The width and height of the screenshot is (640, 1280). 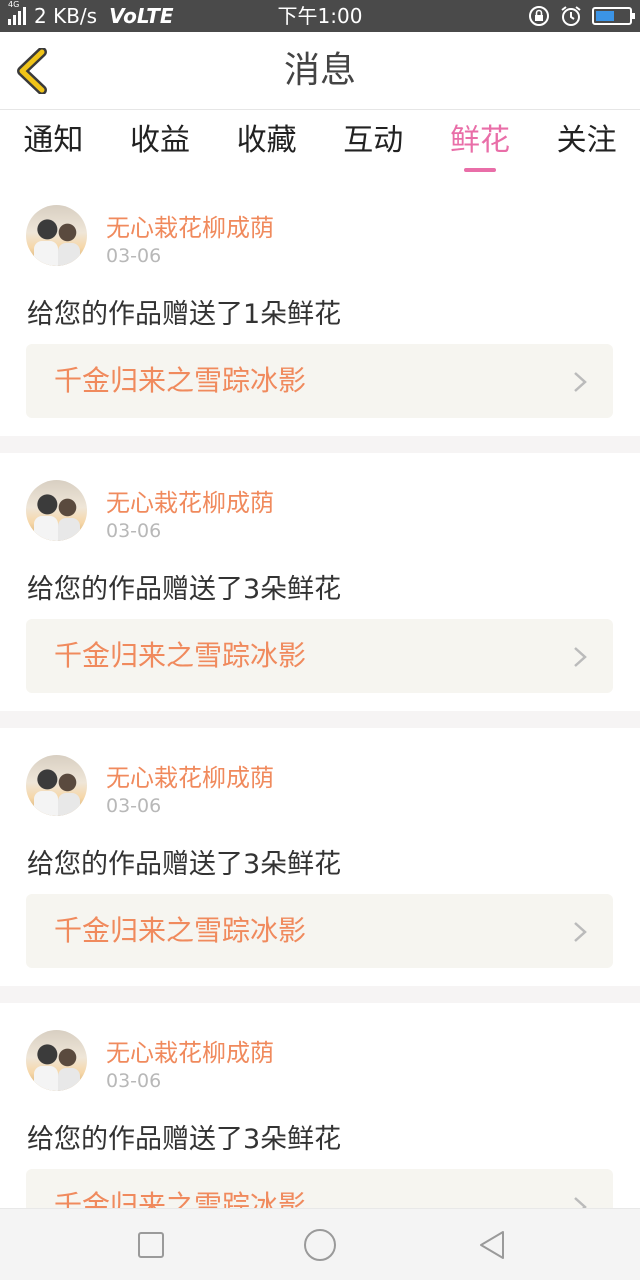 I want to click on tab-notifications: 通知, so click(x=53, y=144).